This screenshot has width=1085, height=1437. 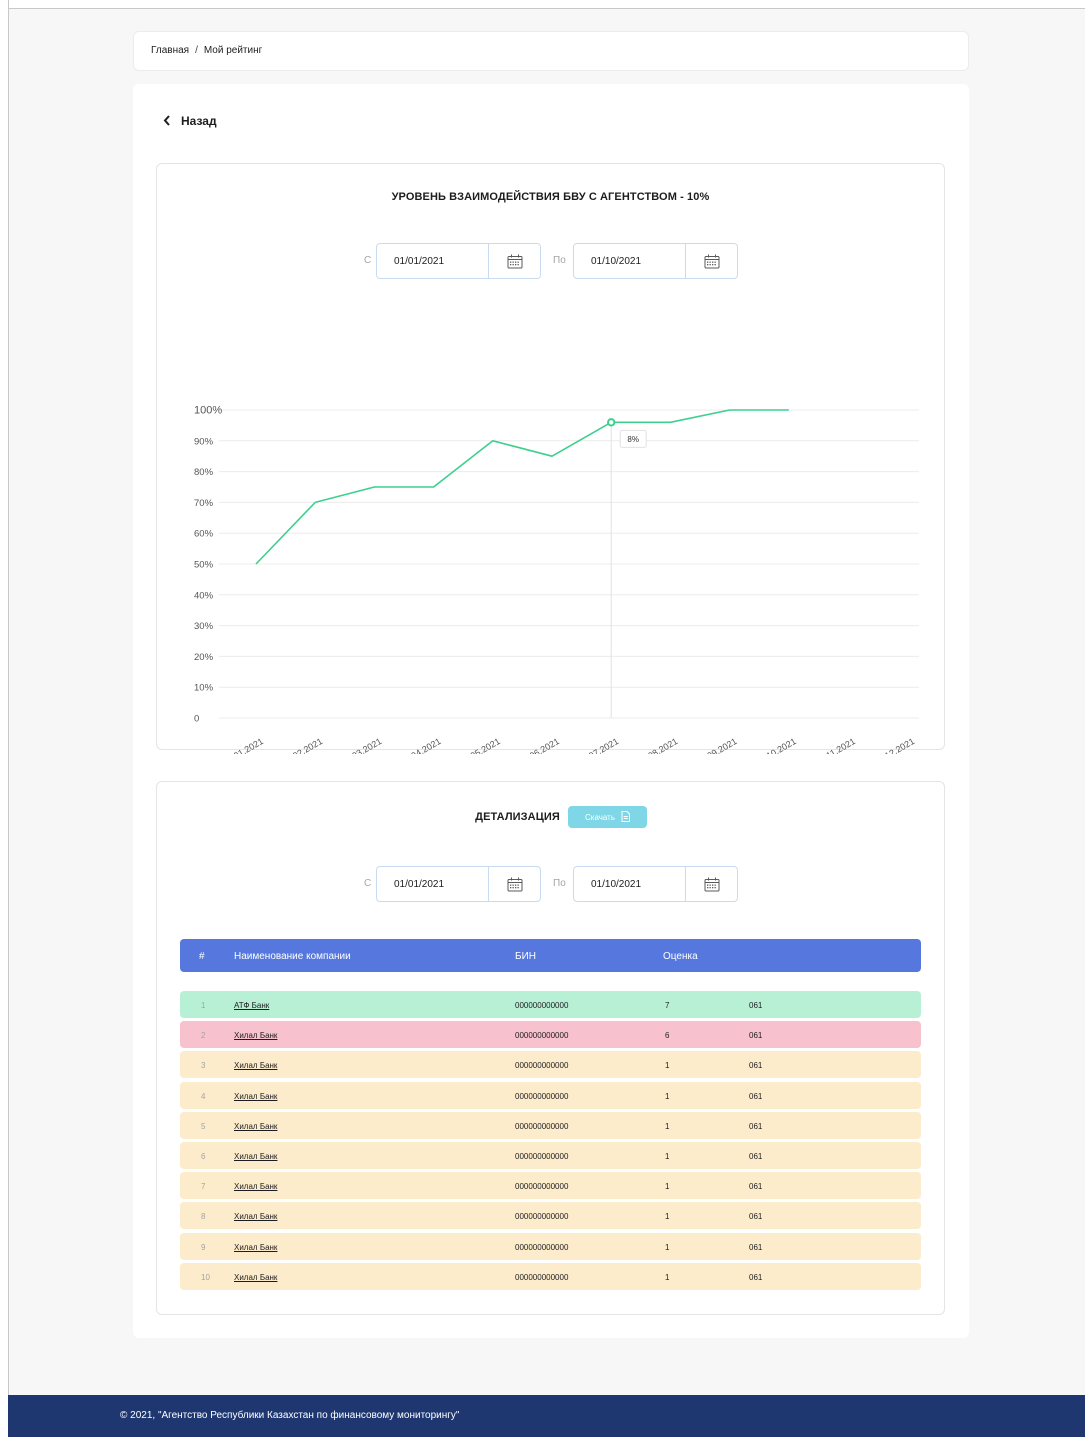 I want to click on column-header-company: Наименование компании, so click(x=292, y=956).